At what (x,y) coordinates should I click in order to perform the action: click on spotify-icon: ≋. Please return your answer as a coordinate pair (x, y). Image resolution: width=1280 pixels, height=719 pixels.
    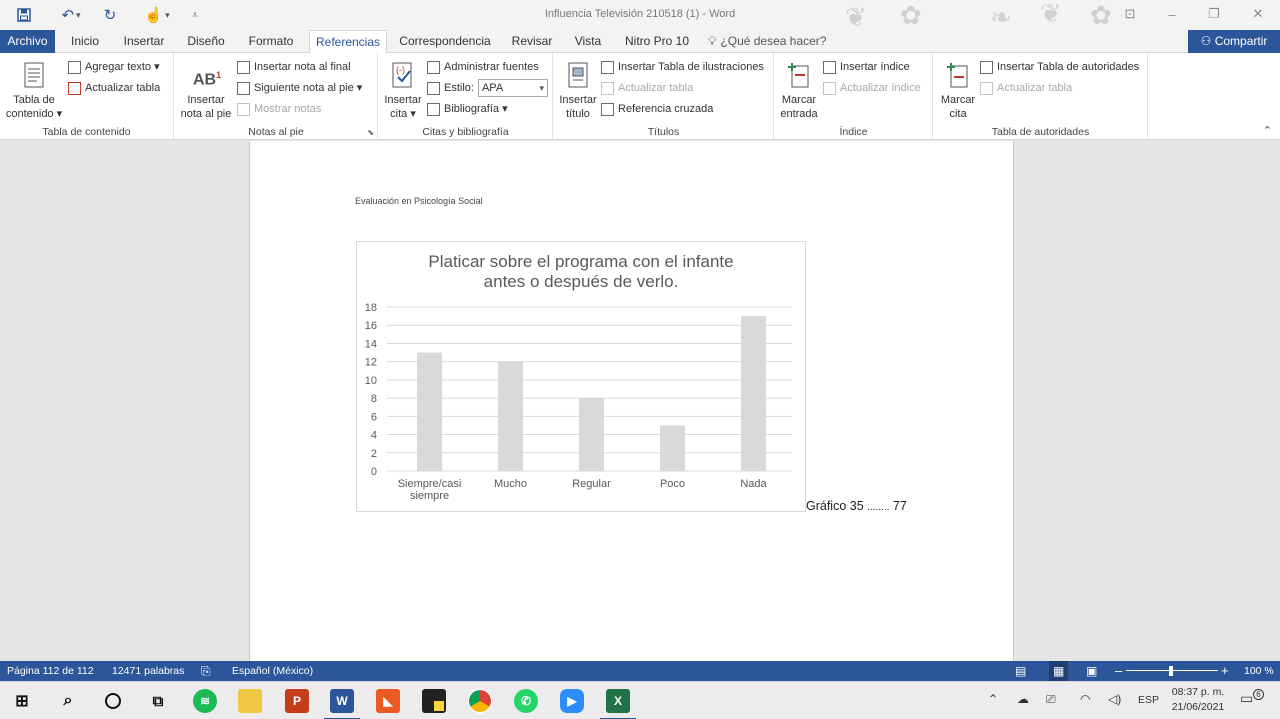
    Looking at the image, I should click on (205, 701).